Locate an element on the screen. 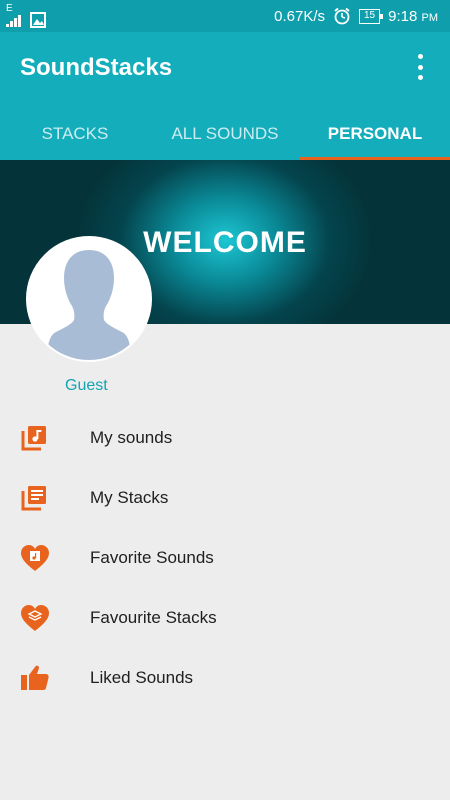  network-type: E is located at coordinates (9, 8).